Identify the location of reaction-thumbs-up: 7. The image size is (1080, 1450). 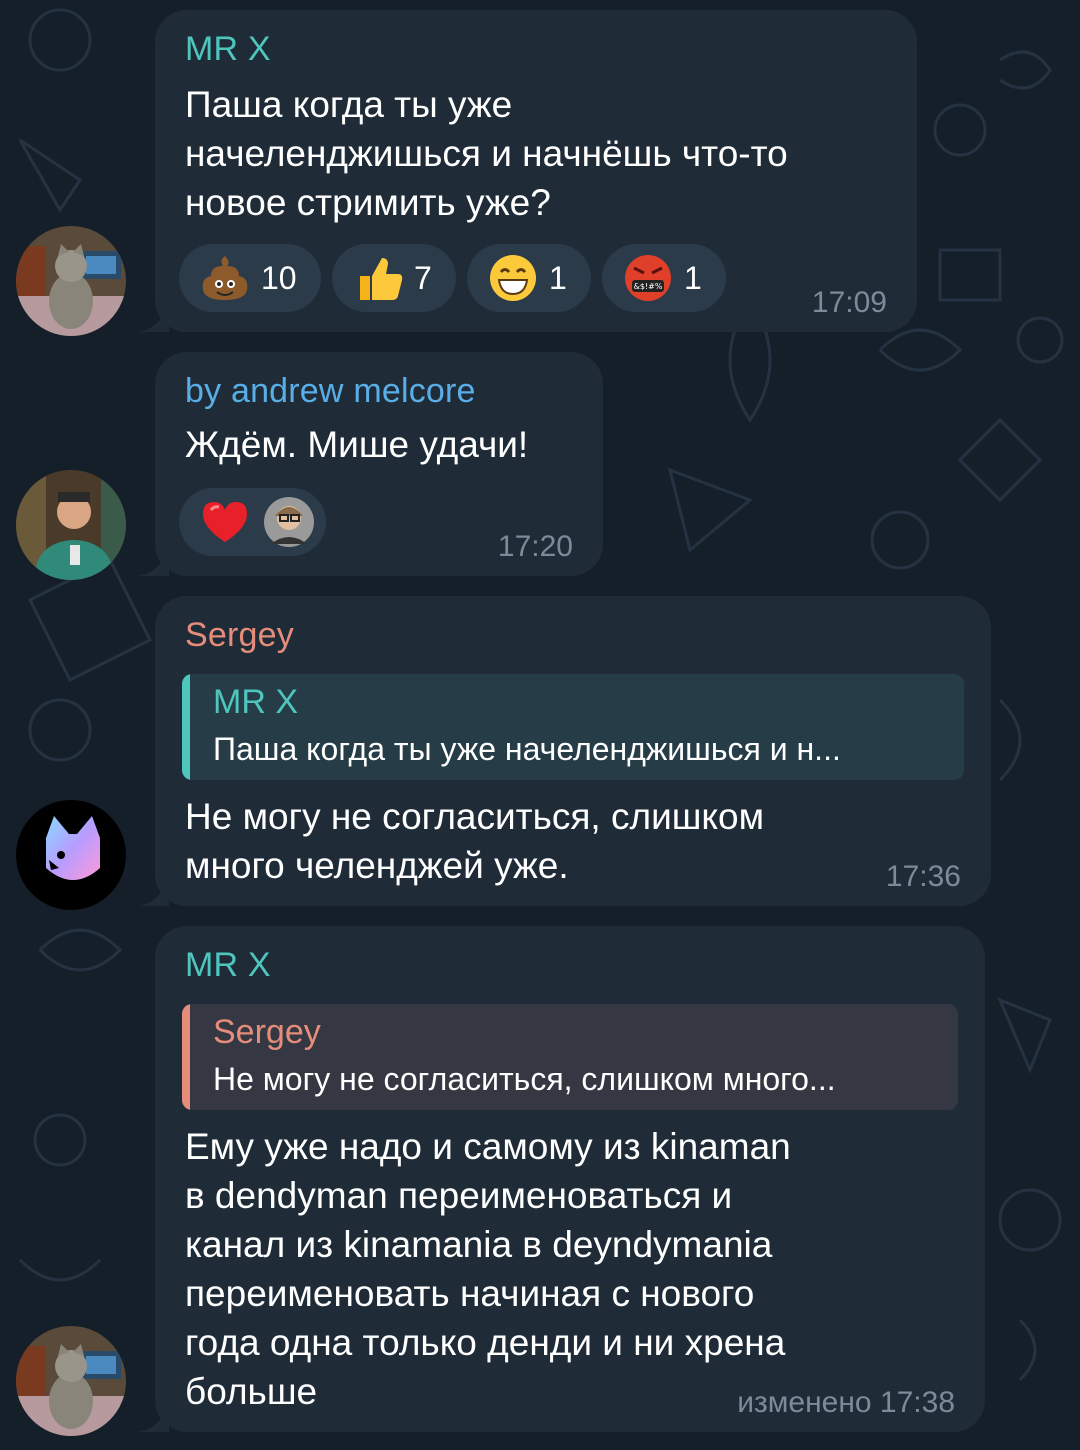
(394, 278).